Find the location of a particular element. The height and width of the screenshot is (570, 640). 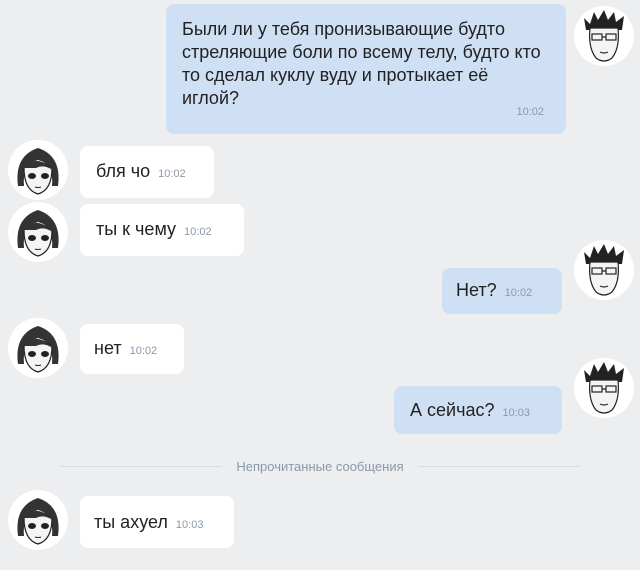

message-incoming: нет 10:02 is located at coordinates (132, 349).